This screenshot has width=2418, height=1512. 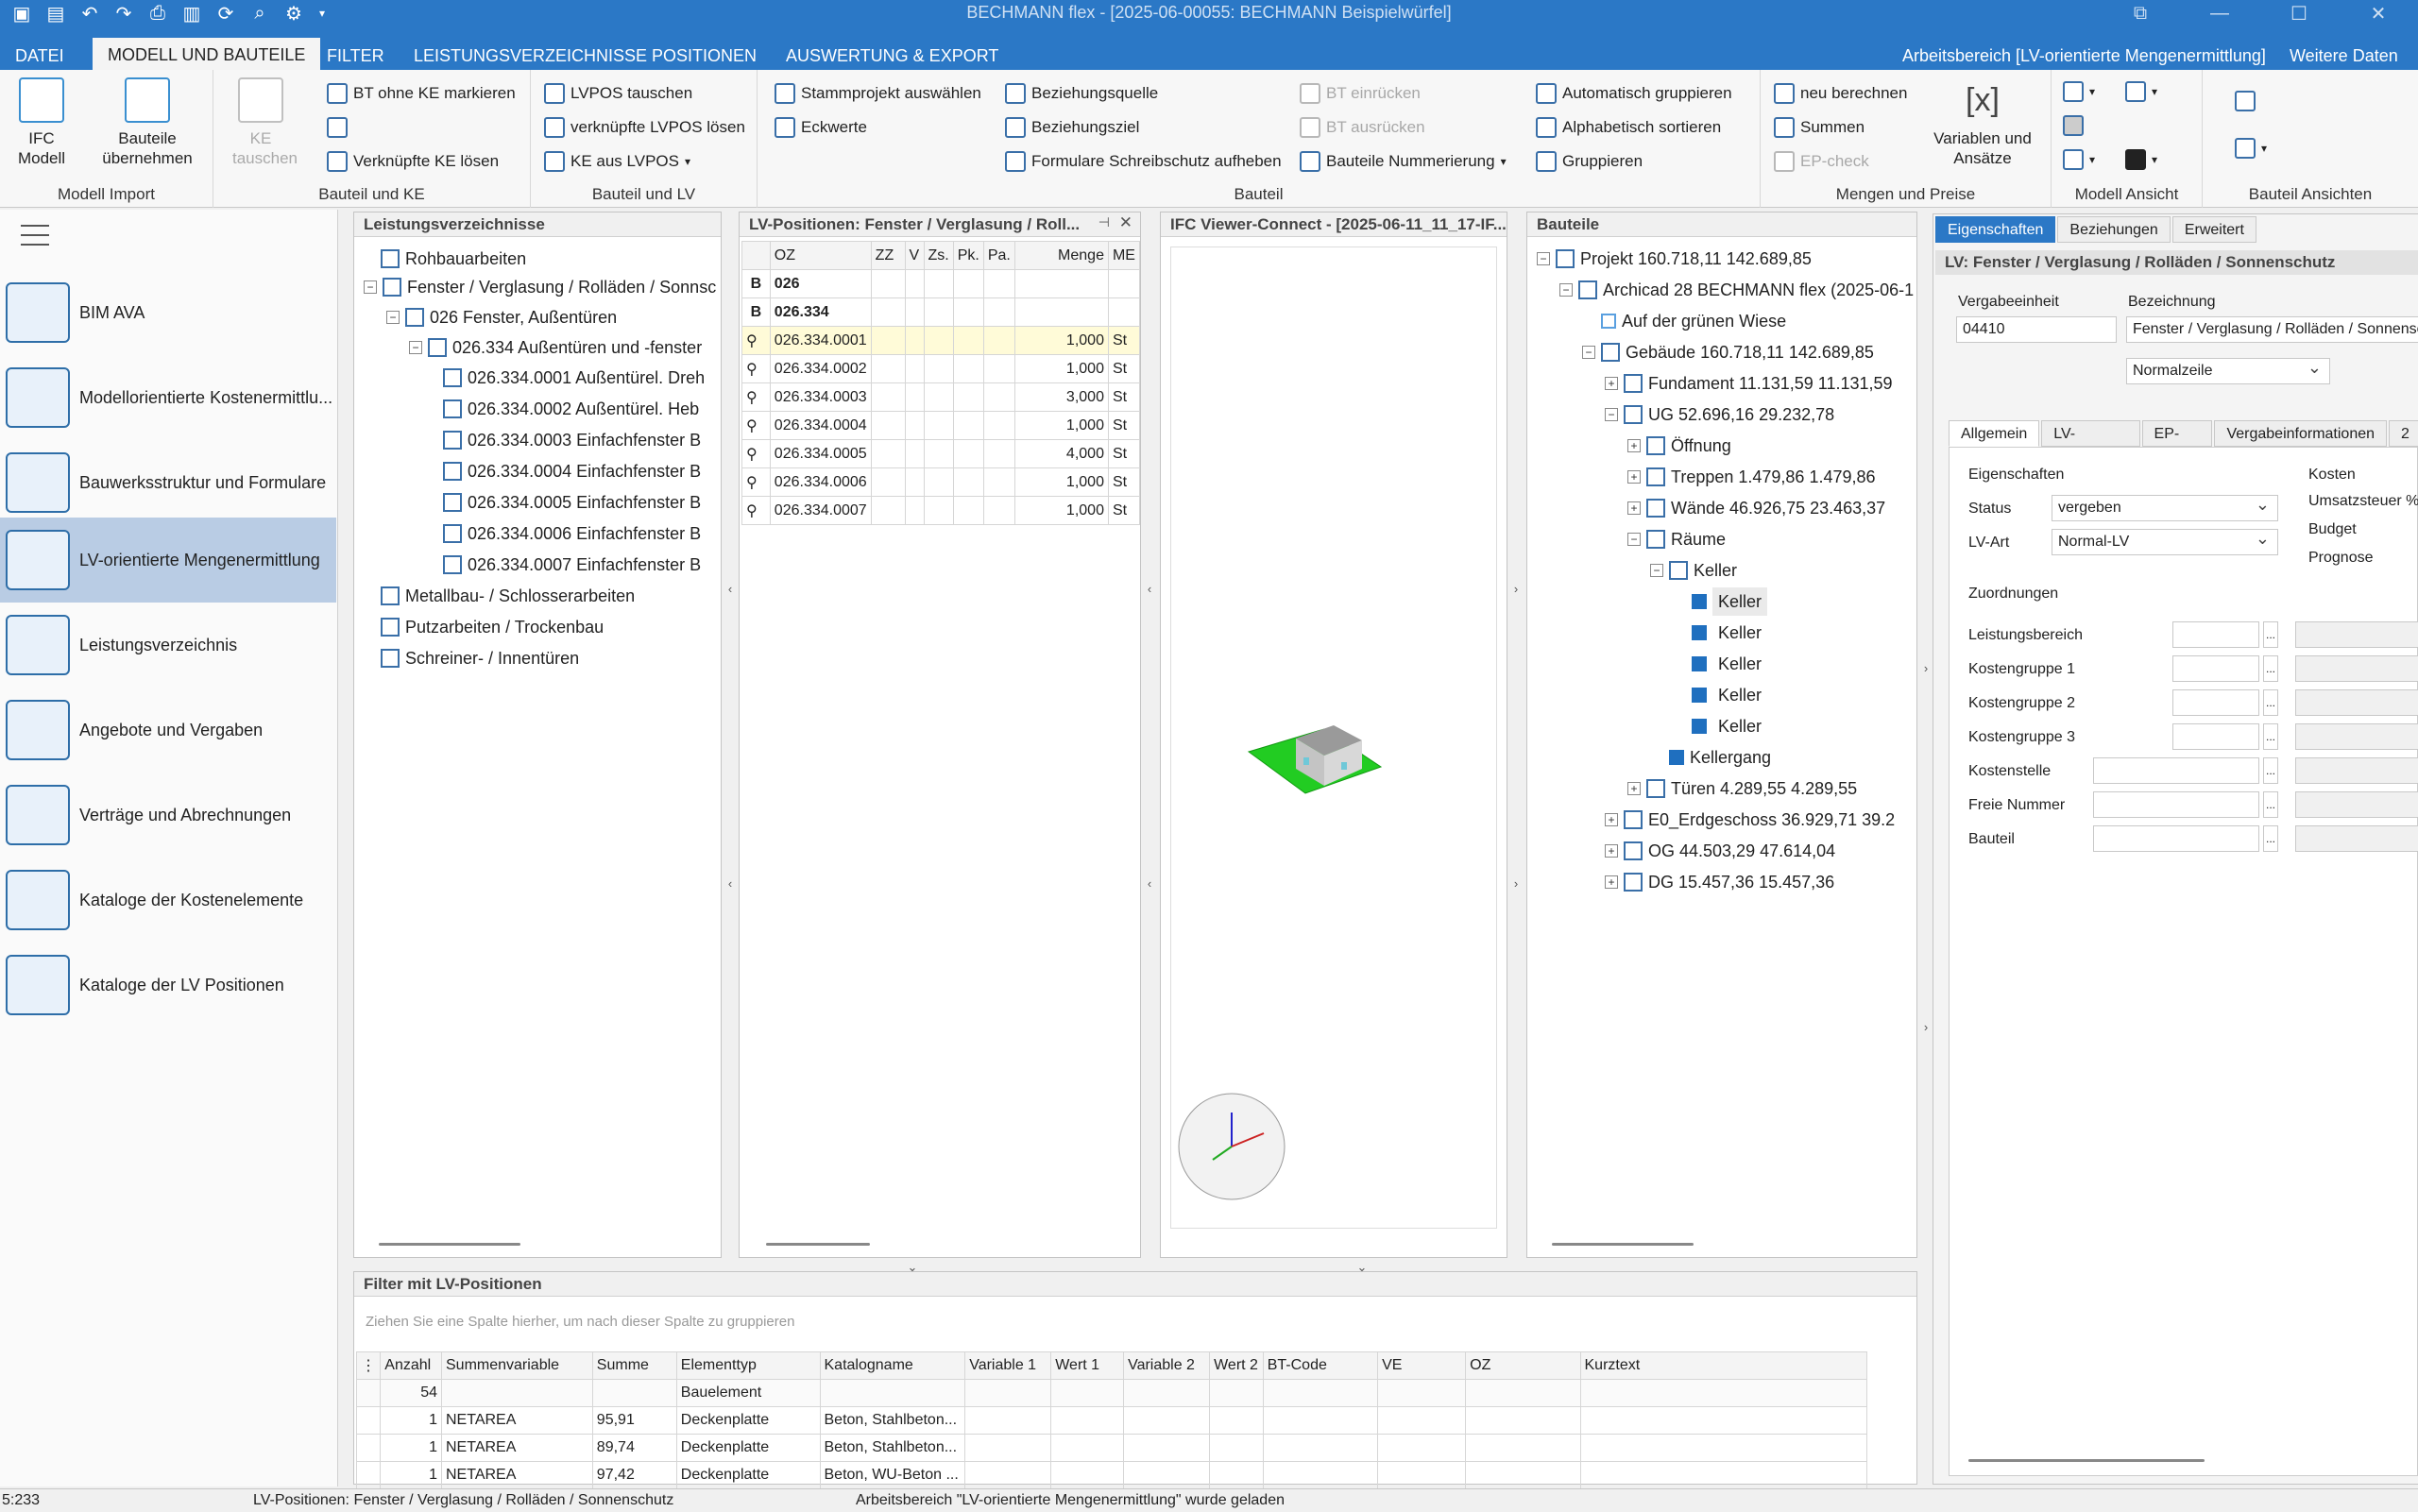 I want to click on tree-item: + Fundament 11.131,59 11.131,59, so click(x=1761, y=383).